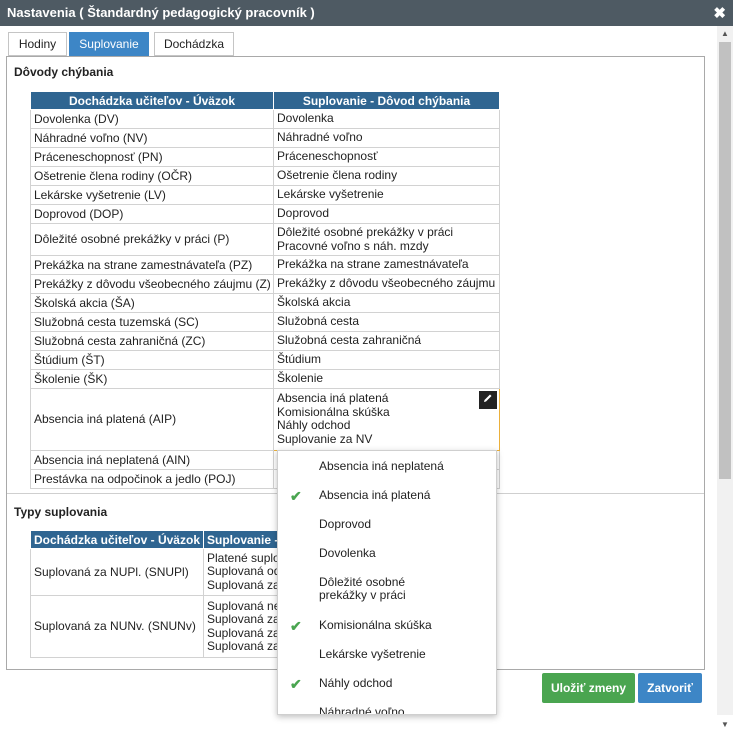 The height and width of the screenshot is (729, 733). Describe the element at coordinates (387, 529) in the screenshot. I see `dropdown-option: Doprovod` at that location.